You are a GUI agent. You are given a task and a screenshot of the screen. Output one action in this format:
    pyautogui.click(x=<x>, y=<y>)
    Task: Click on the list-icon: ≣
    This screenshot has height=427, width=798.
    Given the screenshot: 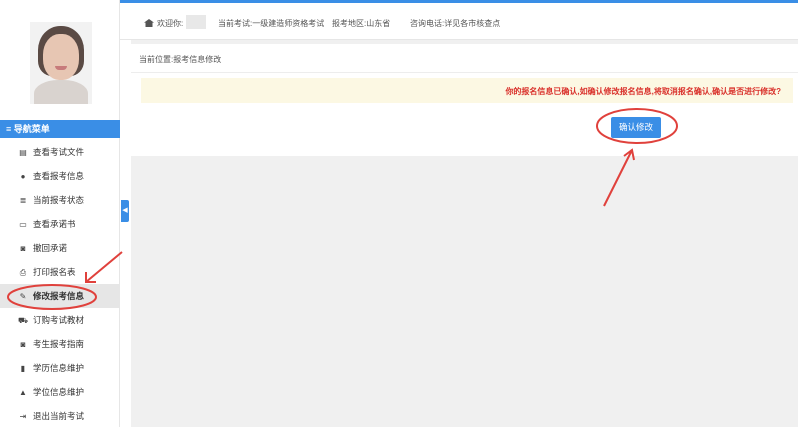 What is the action you would take?
    pyautogui.click(x=23, y=200)
    